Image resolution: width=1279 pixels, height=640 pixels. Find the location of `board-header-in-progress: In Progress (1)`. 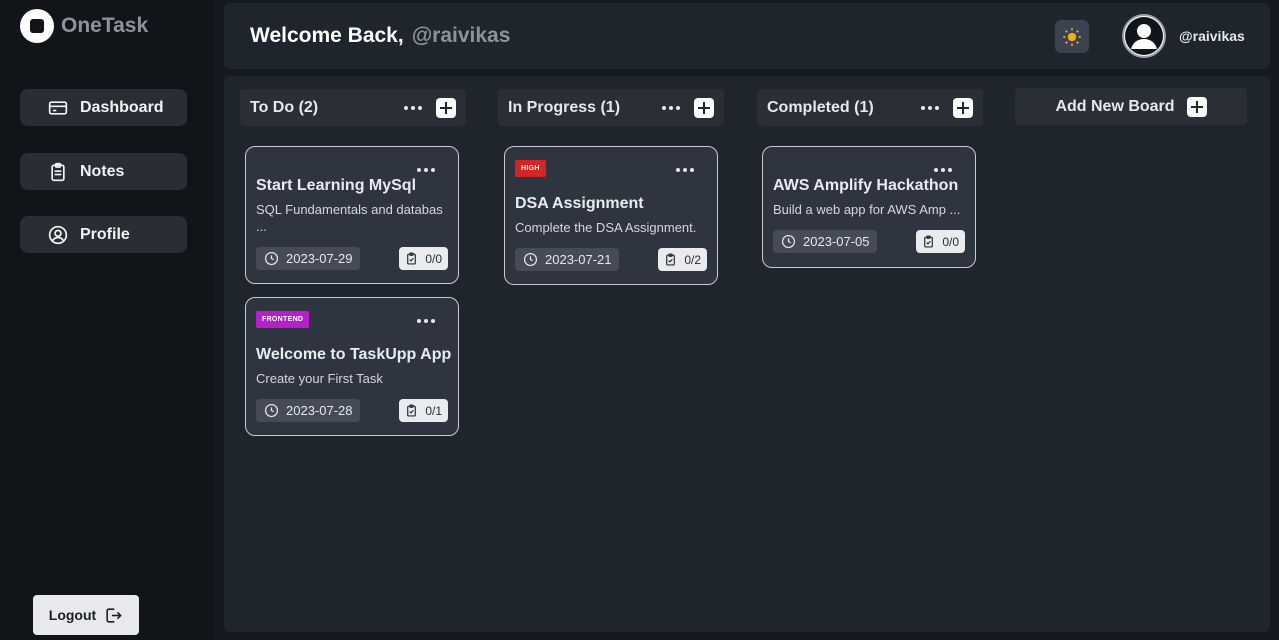

board-header-in-progress: In Progress (1) is located at coordinates (611, 107).